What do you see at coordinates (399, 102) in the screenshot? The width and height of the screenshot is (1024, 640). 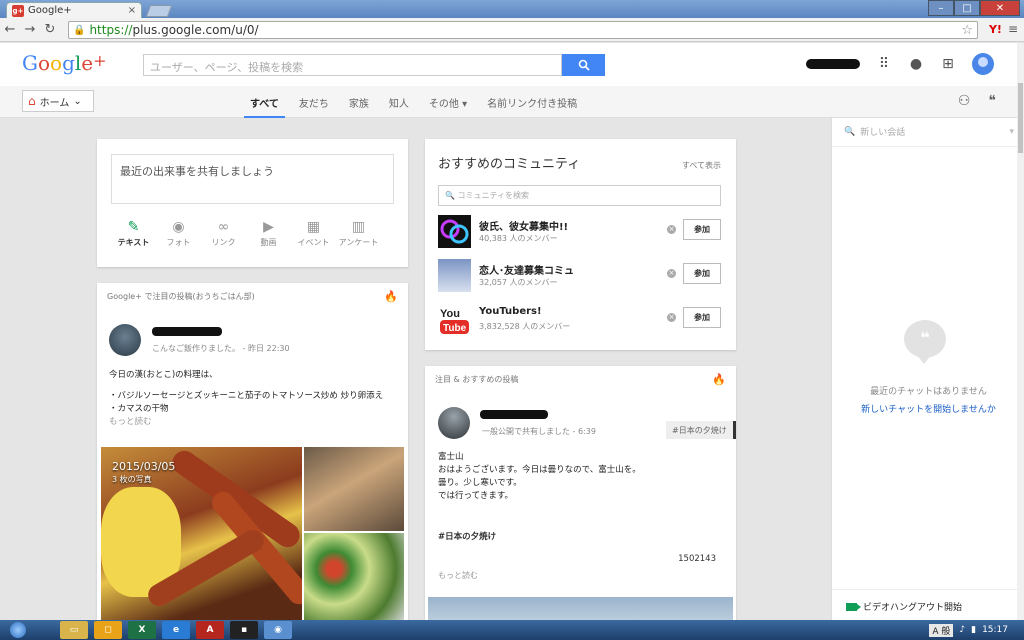 I see `tab-acquaintances: 知人` at bounding box center [399, 102].